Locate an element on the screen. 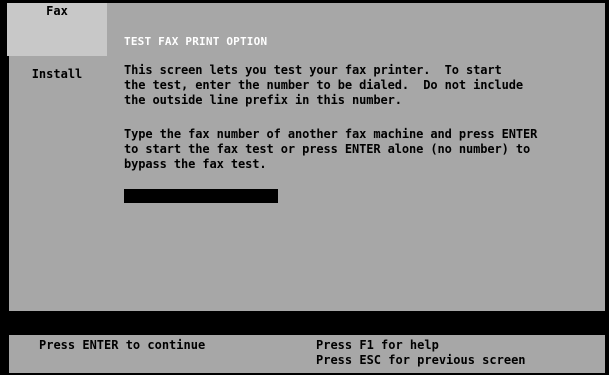  status-help-hint: Press F1 for help is located at coordinates (377, 345).